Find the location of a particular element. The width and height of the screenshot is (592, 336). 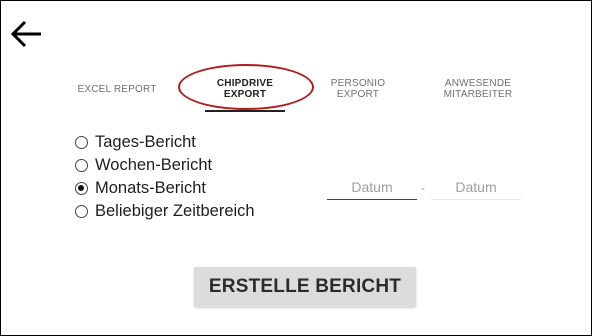

active-tab-indicator is located at coordinates (245, 111).